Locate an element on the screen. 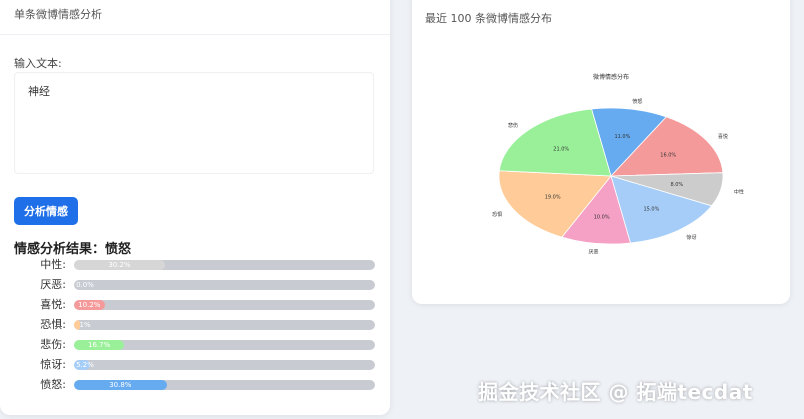 The height and width of the screenshot is (419, 804). pie-slice-percent: 10.0% is located at coordinates (602, 217).